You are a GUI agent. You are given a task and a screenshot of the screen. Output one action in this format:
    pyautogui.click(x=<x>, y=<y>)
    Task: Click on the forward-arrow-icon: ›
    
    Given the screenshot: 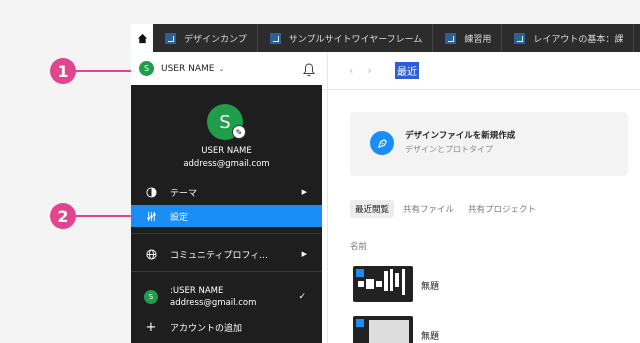 What is the action you would take?
    pyautogui.click(x=369, y=70)
    